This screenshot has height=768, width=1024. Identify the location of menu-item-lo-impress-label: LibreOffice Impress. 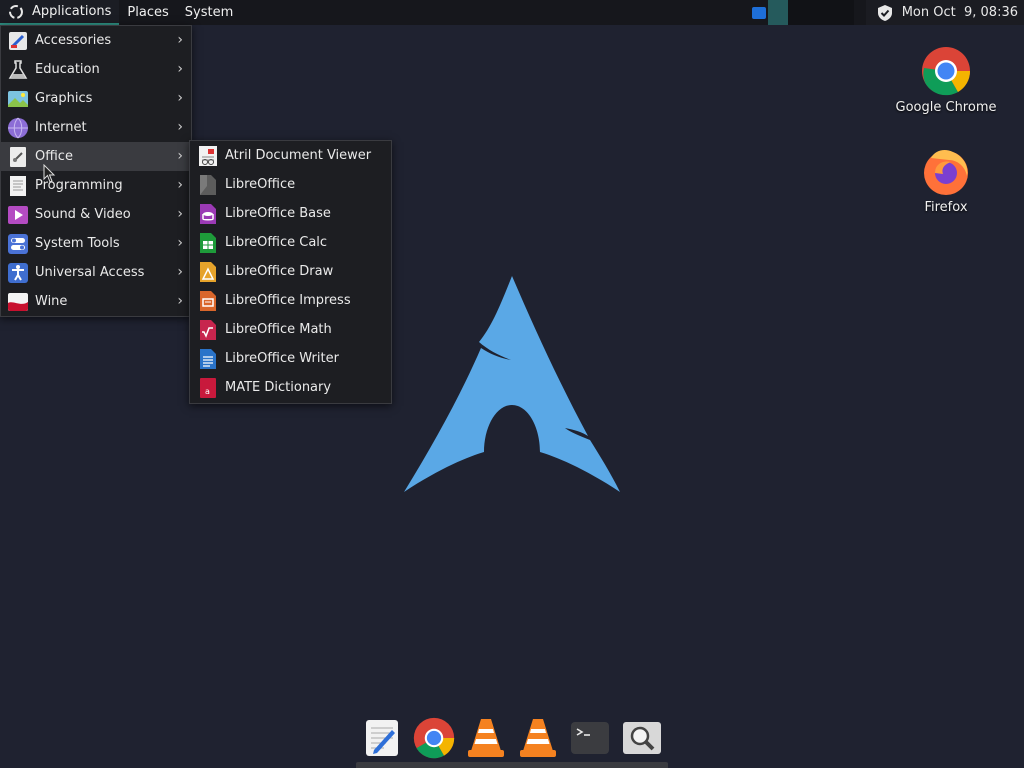
(288, 300).